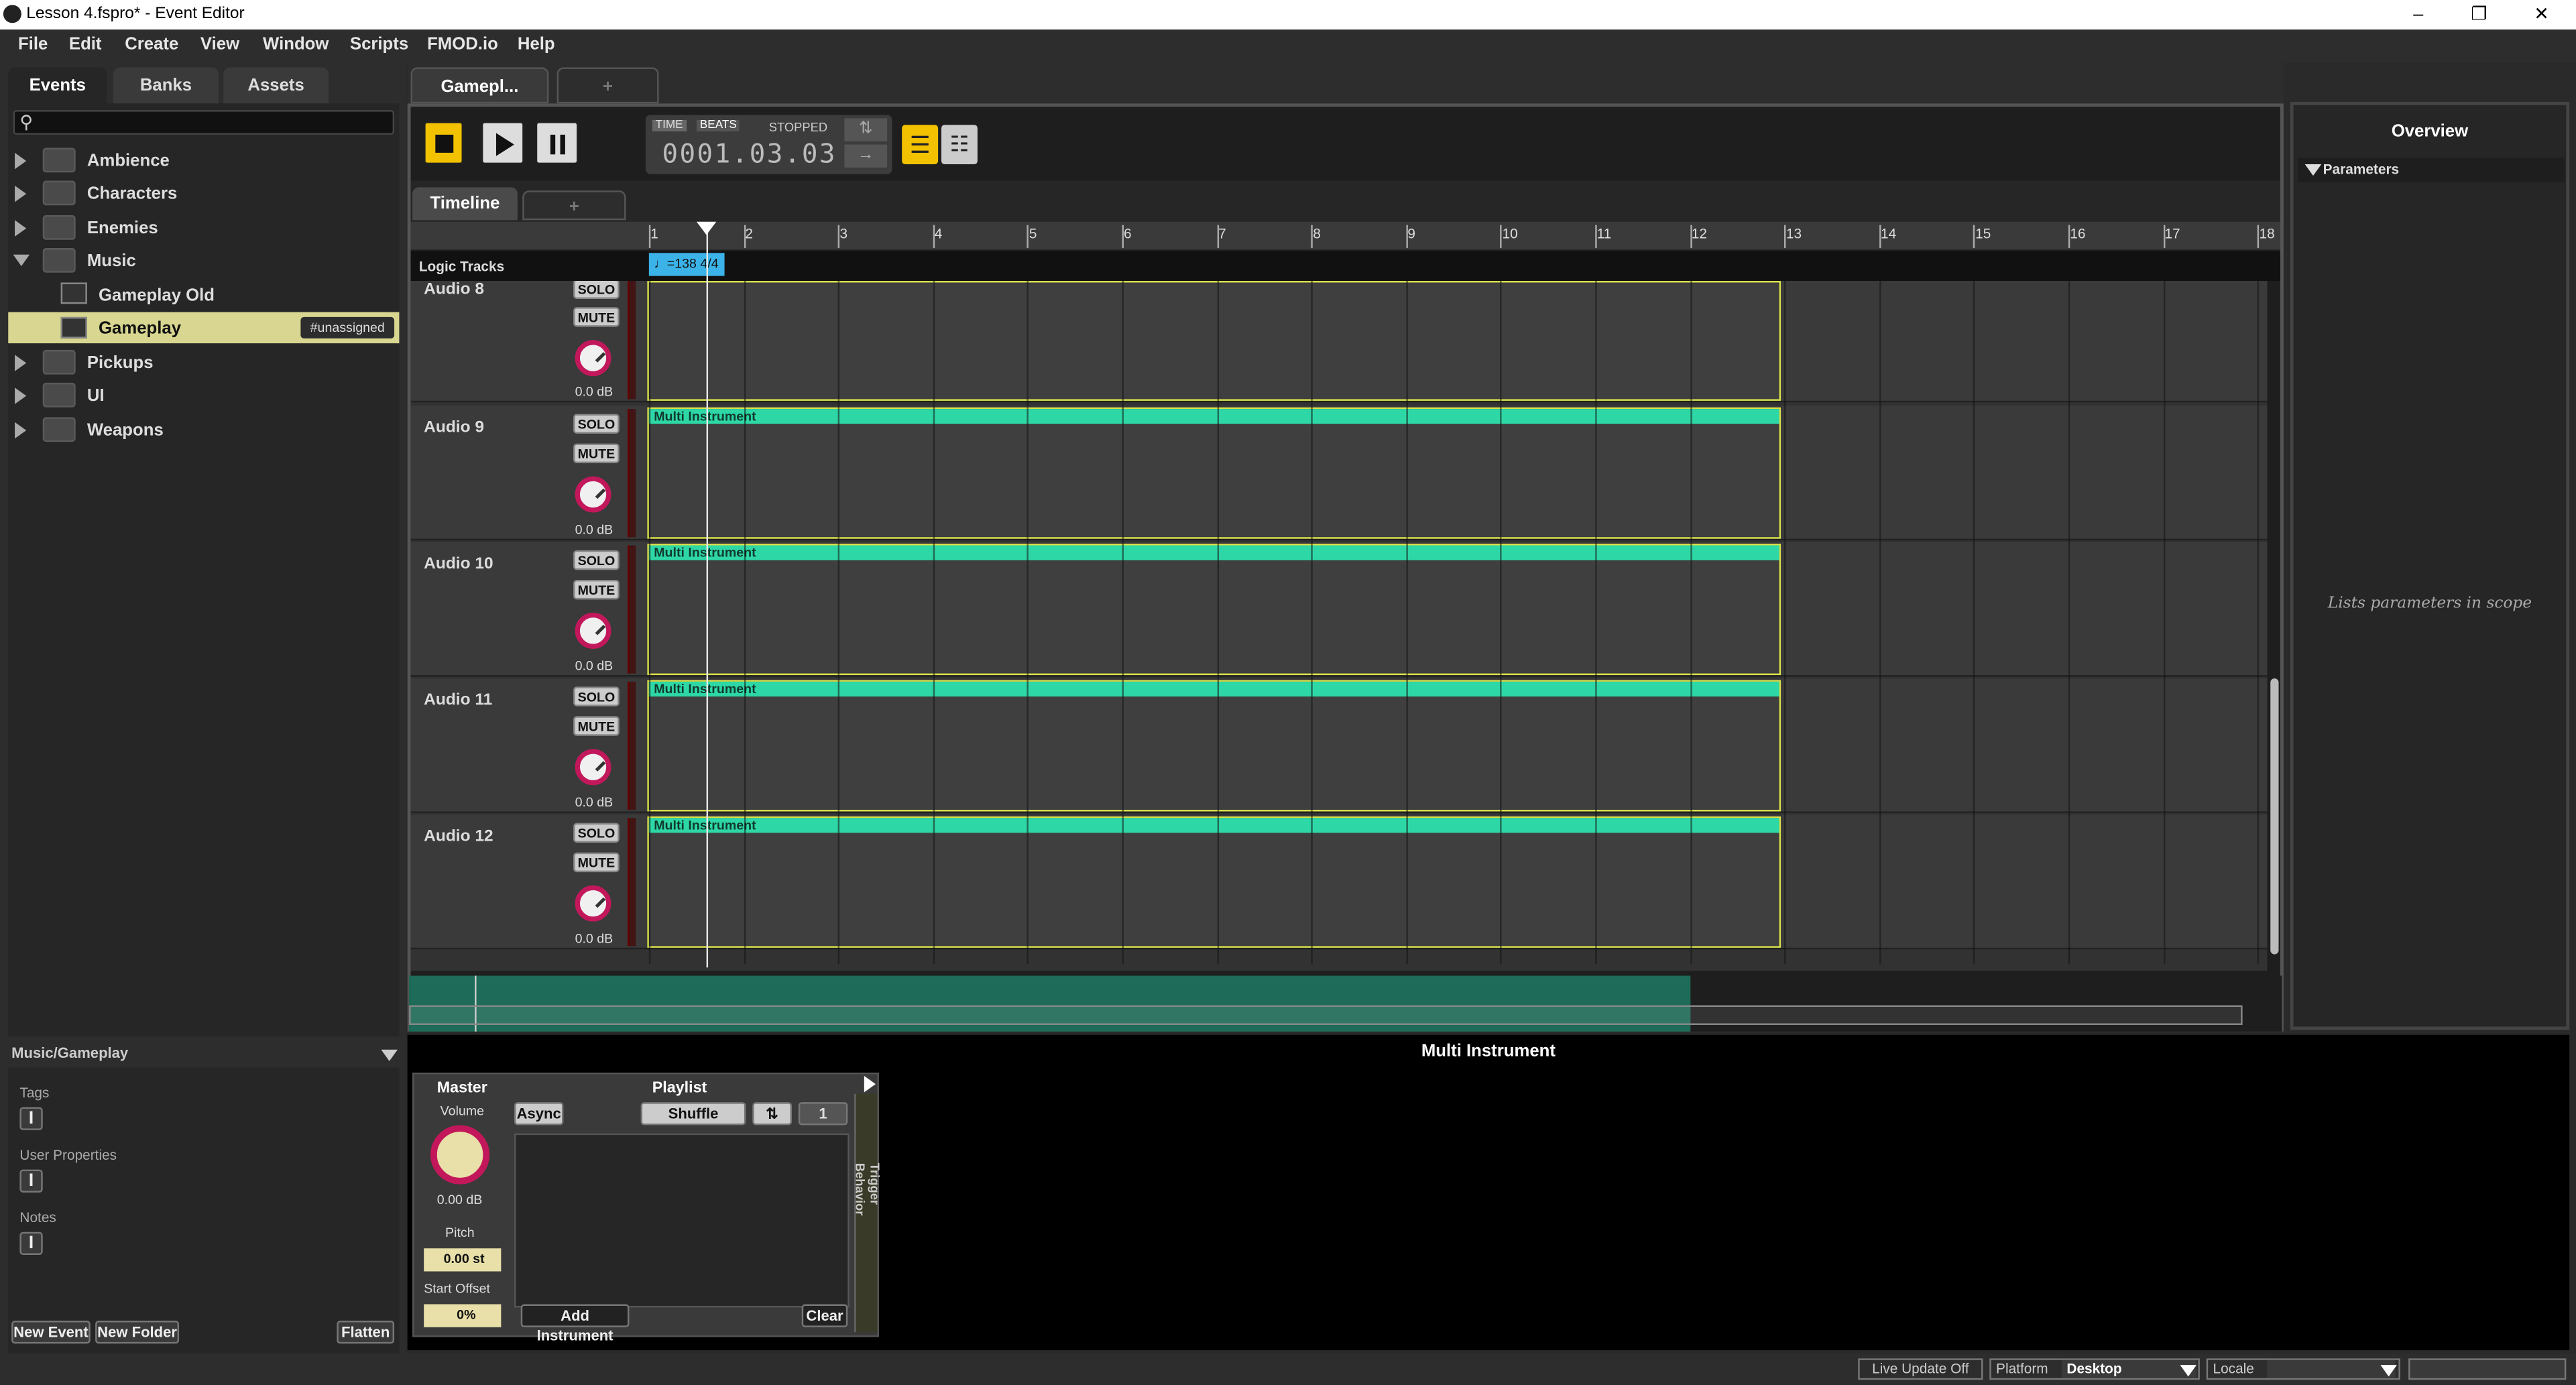 The width and height of the screenshot is (2576, 1385). Describe the element at coordinates (2542, 14) in the screenshot. I see `close-icon: ✕` at that location.